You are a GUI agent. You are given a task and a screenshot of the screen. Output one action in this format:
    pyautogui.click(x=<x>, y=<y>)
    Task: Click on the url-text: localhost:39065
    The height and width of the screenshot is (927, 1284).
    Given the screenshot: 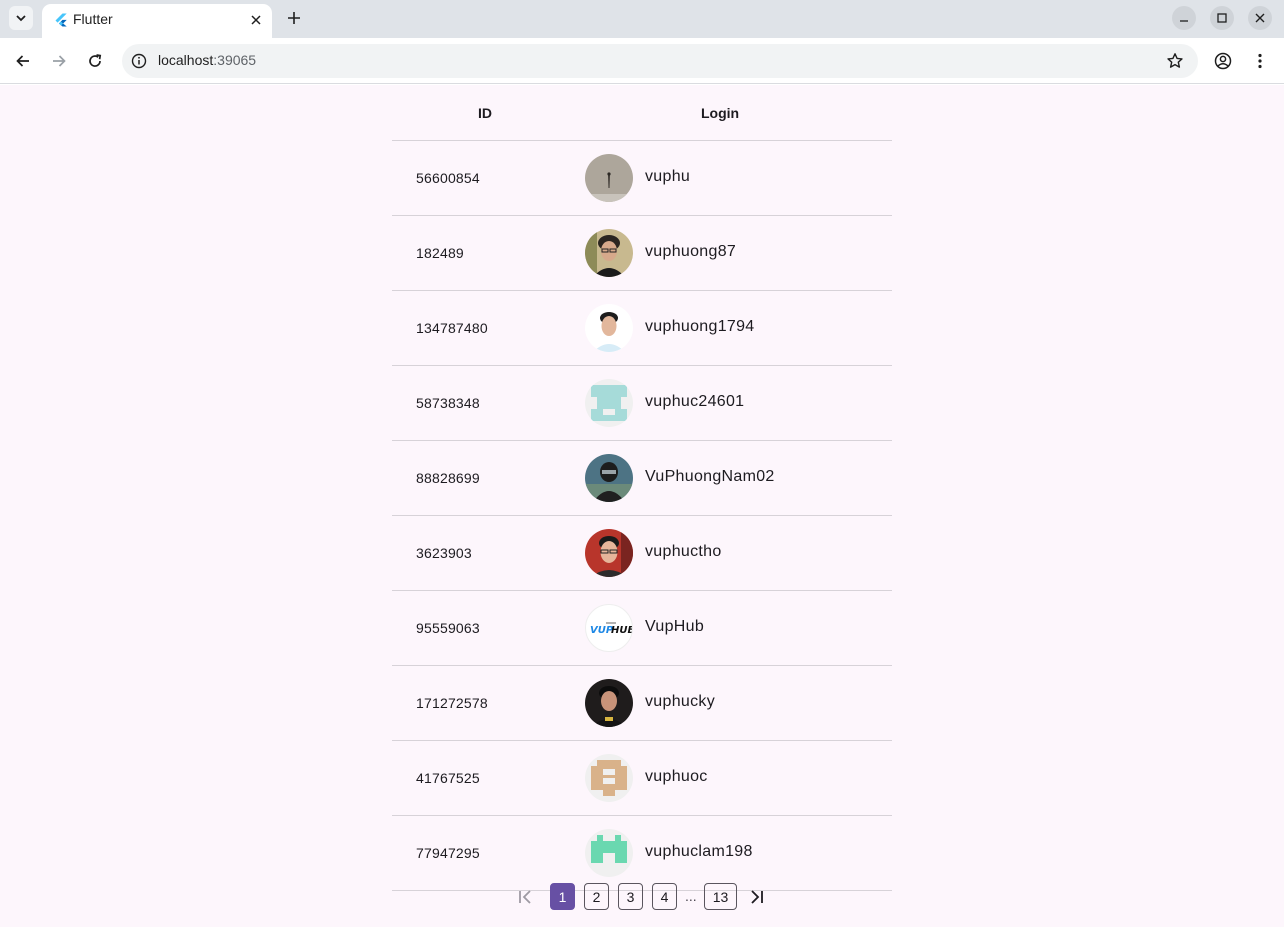 What is the action you would take?
    pyautogui.click(x=207, y=60)
    